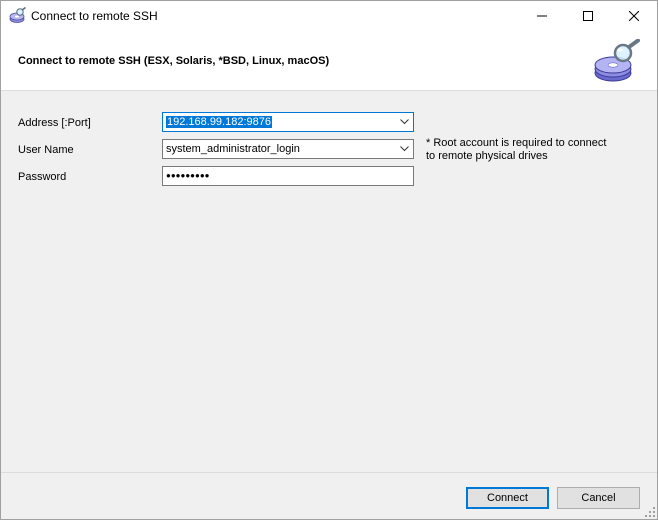  What do you see at coordinates (598, 498) in the screenshot?
I see `cancel-button: Cancel` at bounding box center [598, 498].